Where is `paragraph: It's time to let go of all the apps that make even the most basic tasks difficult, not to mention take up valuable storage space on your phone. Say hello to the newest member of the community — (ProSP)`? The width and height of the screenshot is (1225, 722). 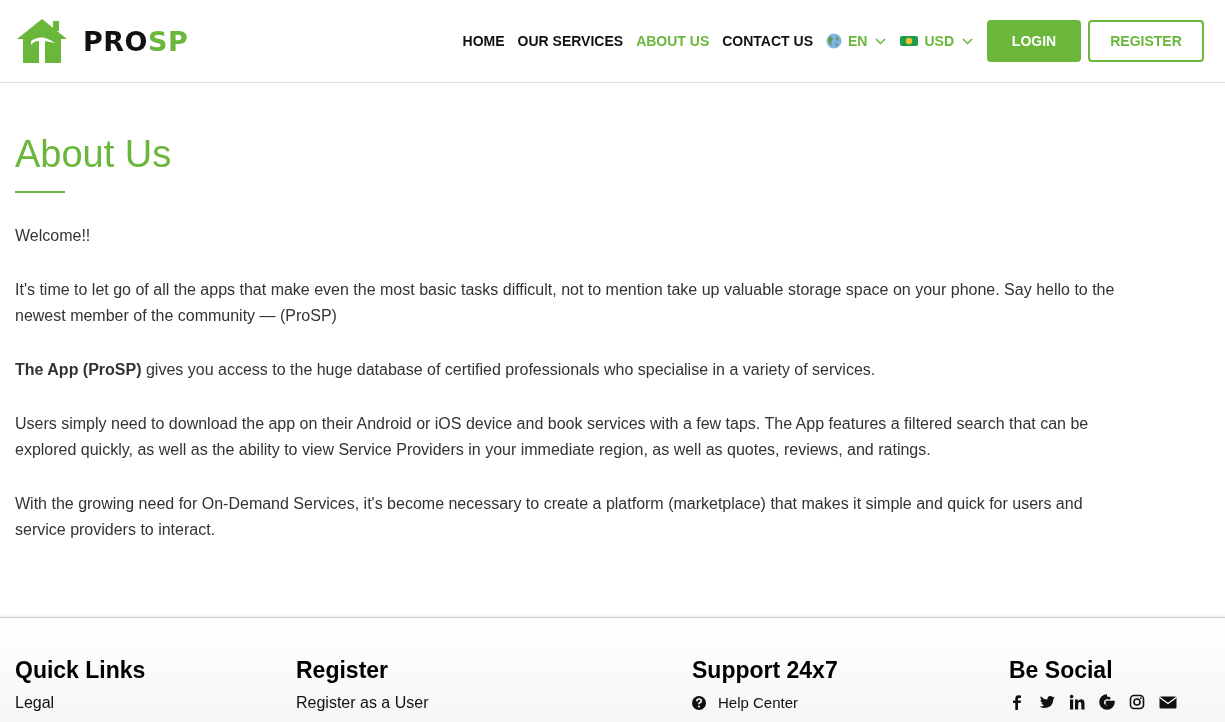
paragraph: It's time to let go of all the apps that make even the most basic tasks difficult, not to mention take up valuable storage space on your phone. Say hello to the newest member of the community — (ProSP) is located at coordinates (565, 303).